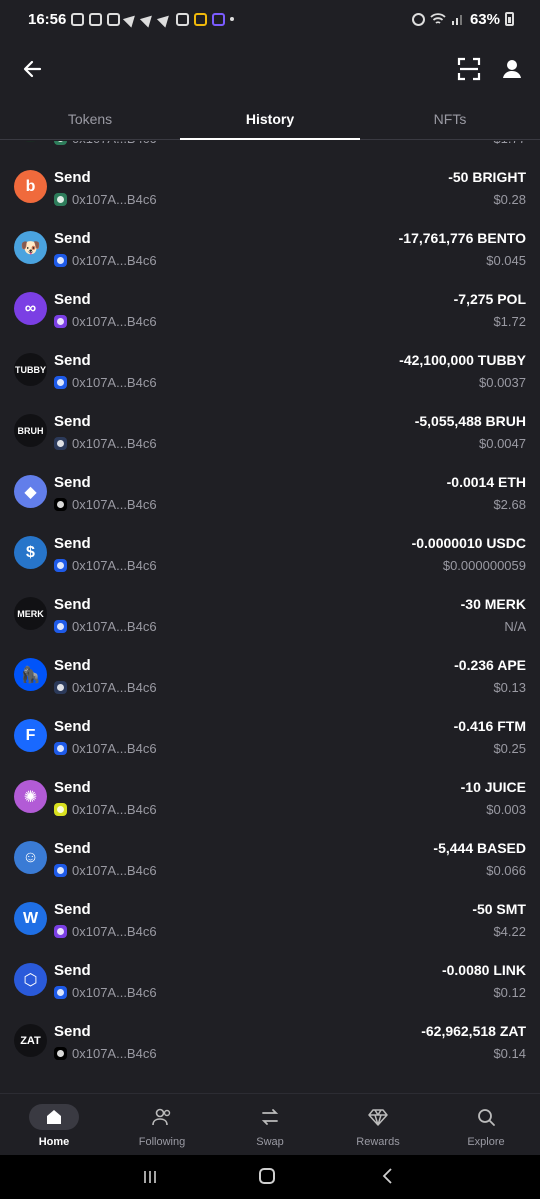  Describe the element at coordinates (387, 1176) in the screenshot. I see `system-back-icon` at that location.